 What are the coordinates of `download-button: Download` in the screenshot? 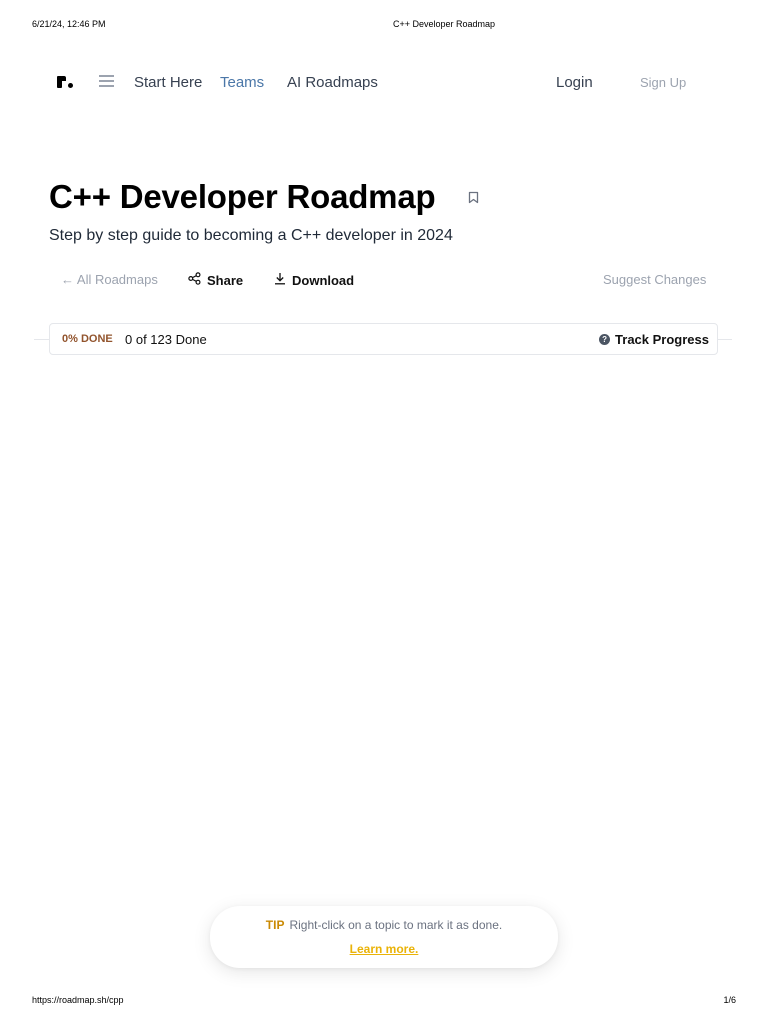 It's located at (314, 280).